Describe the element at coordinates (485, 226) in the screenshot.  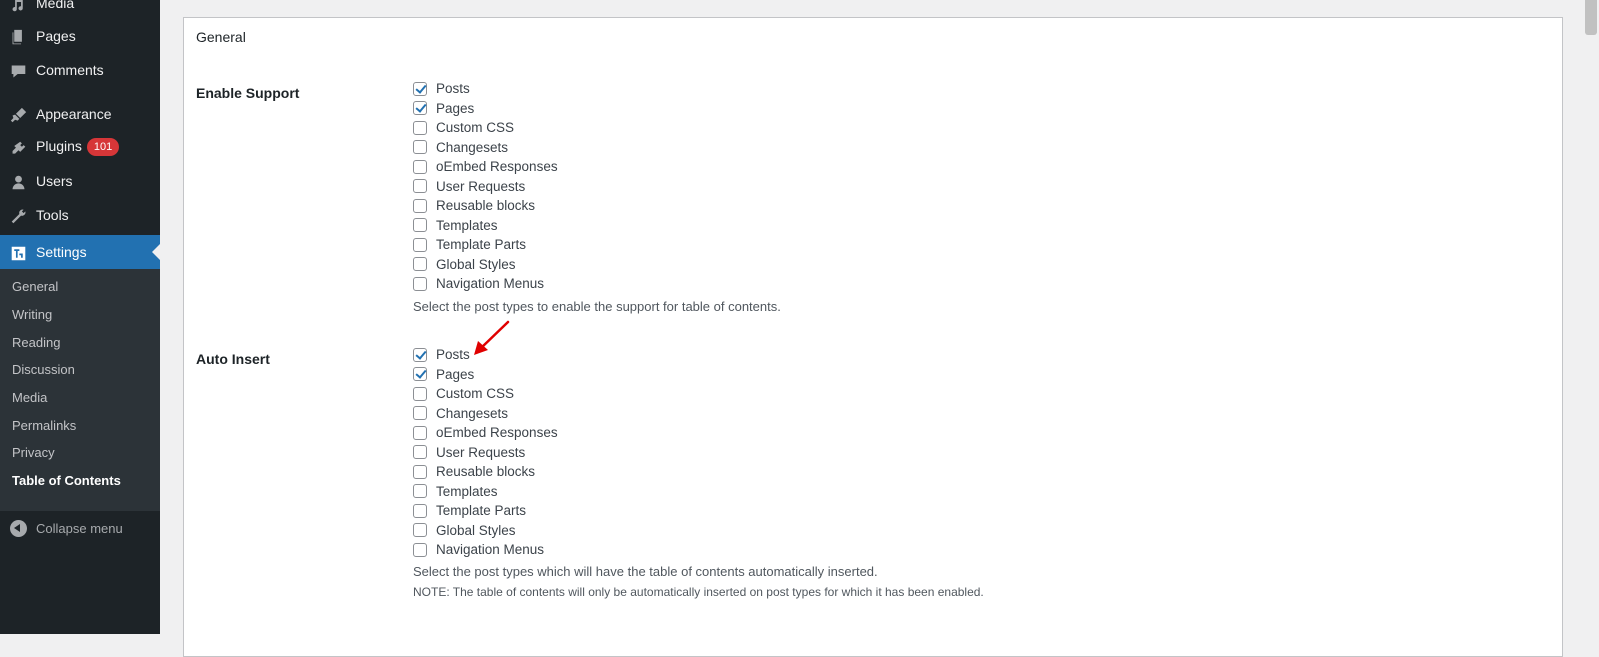
I see `enable-support-option-templates: Templates` at that location.